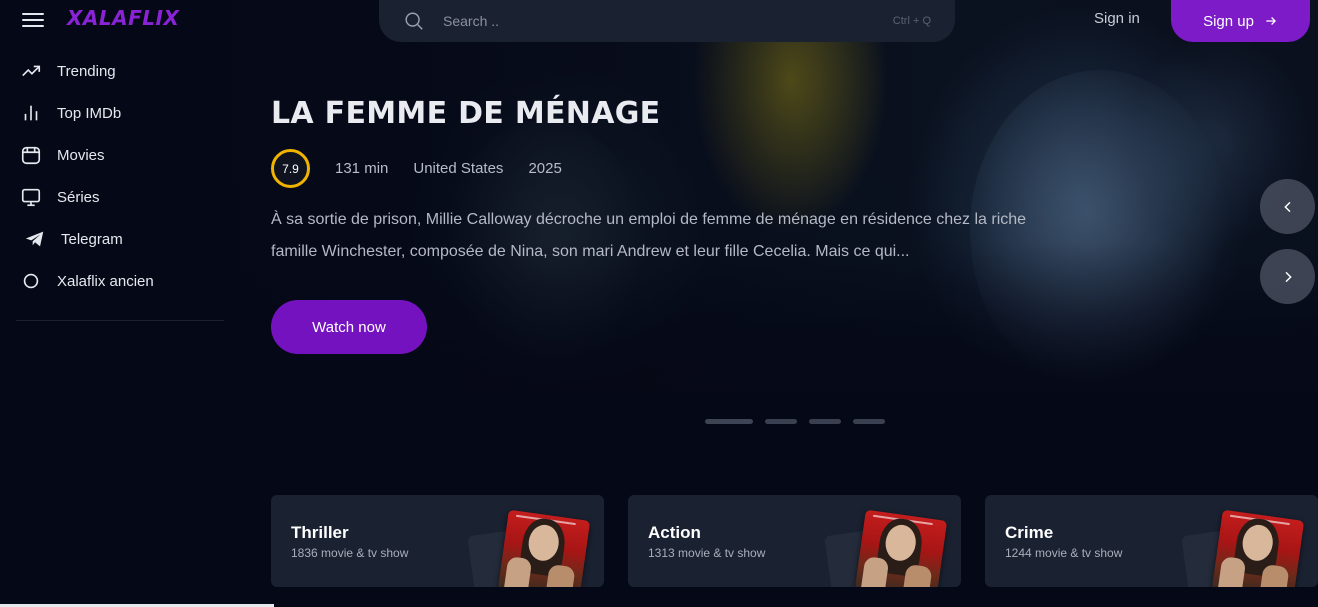  Describe the element at coordinates (81, 155) in the screenshot. I see `sidebar-item-label: Movies` at that location.